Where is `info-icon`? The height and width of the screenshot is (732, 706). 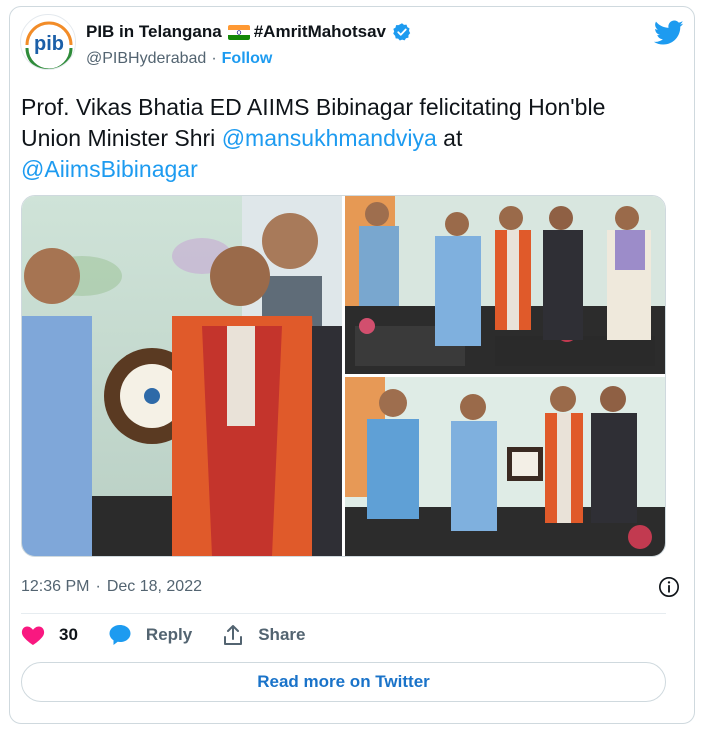 info-icon is located at coordinates (669, 587).